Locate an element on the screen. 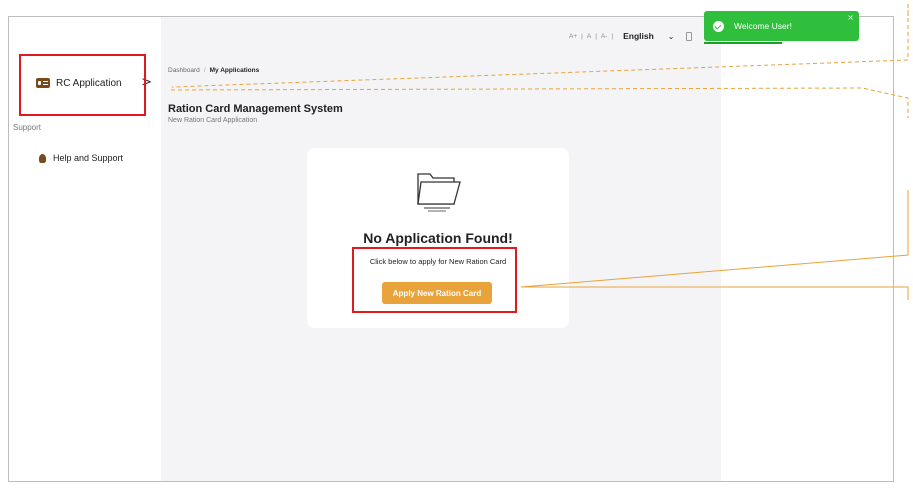 The image size is (913, 503). page-subtitle: New Ration Card Application is located at coordinates (213, 120).